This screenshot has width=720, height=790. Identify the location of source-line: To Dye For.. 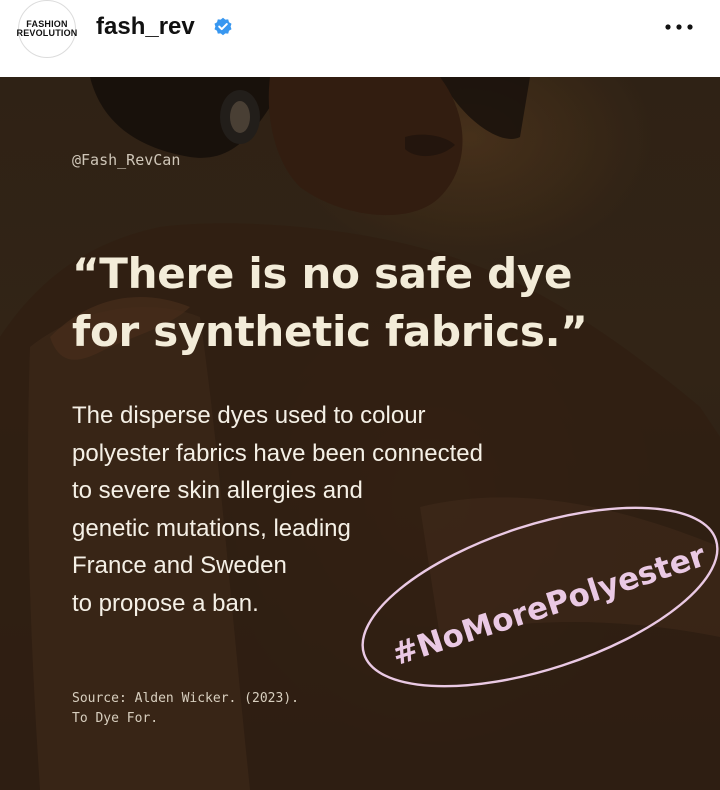
(115, 718).